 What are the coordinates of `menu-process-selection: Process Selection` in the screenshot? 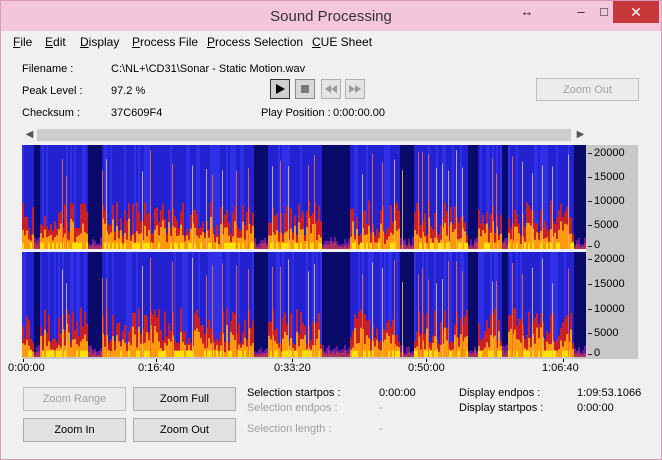 It's located at (255, 42).